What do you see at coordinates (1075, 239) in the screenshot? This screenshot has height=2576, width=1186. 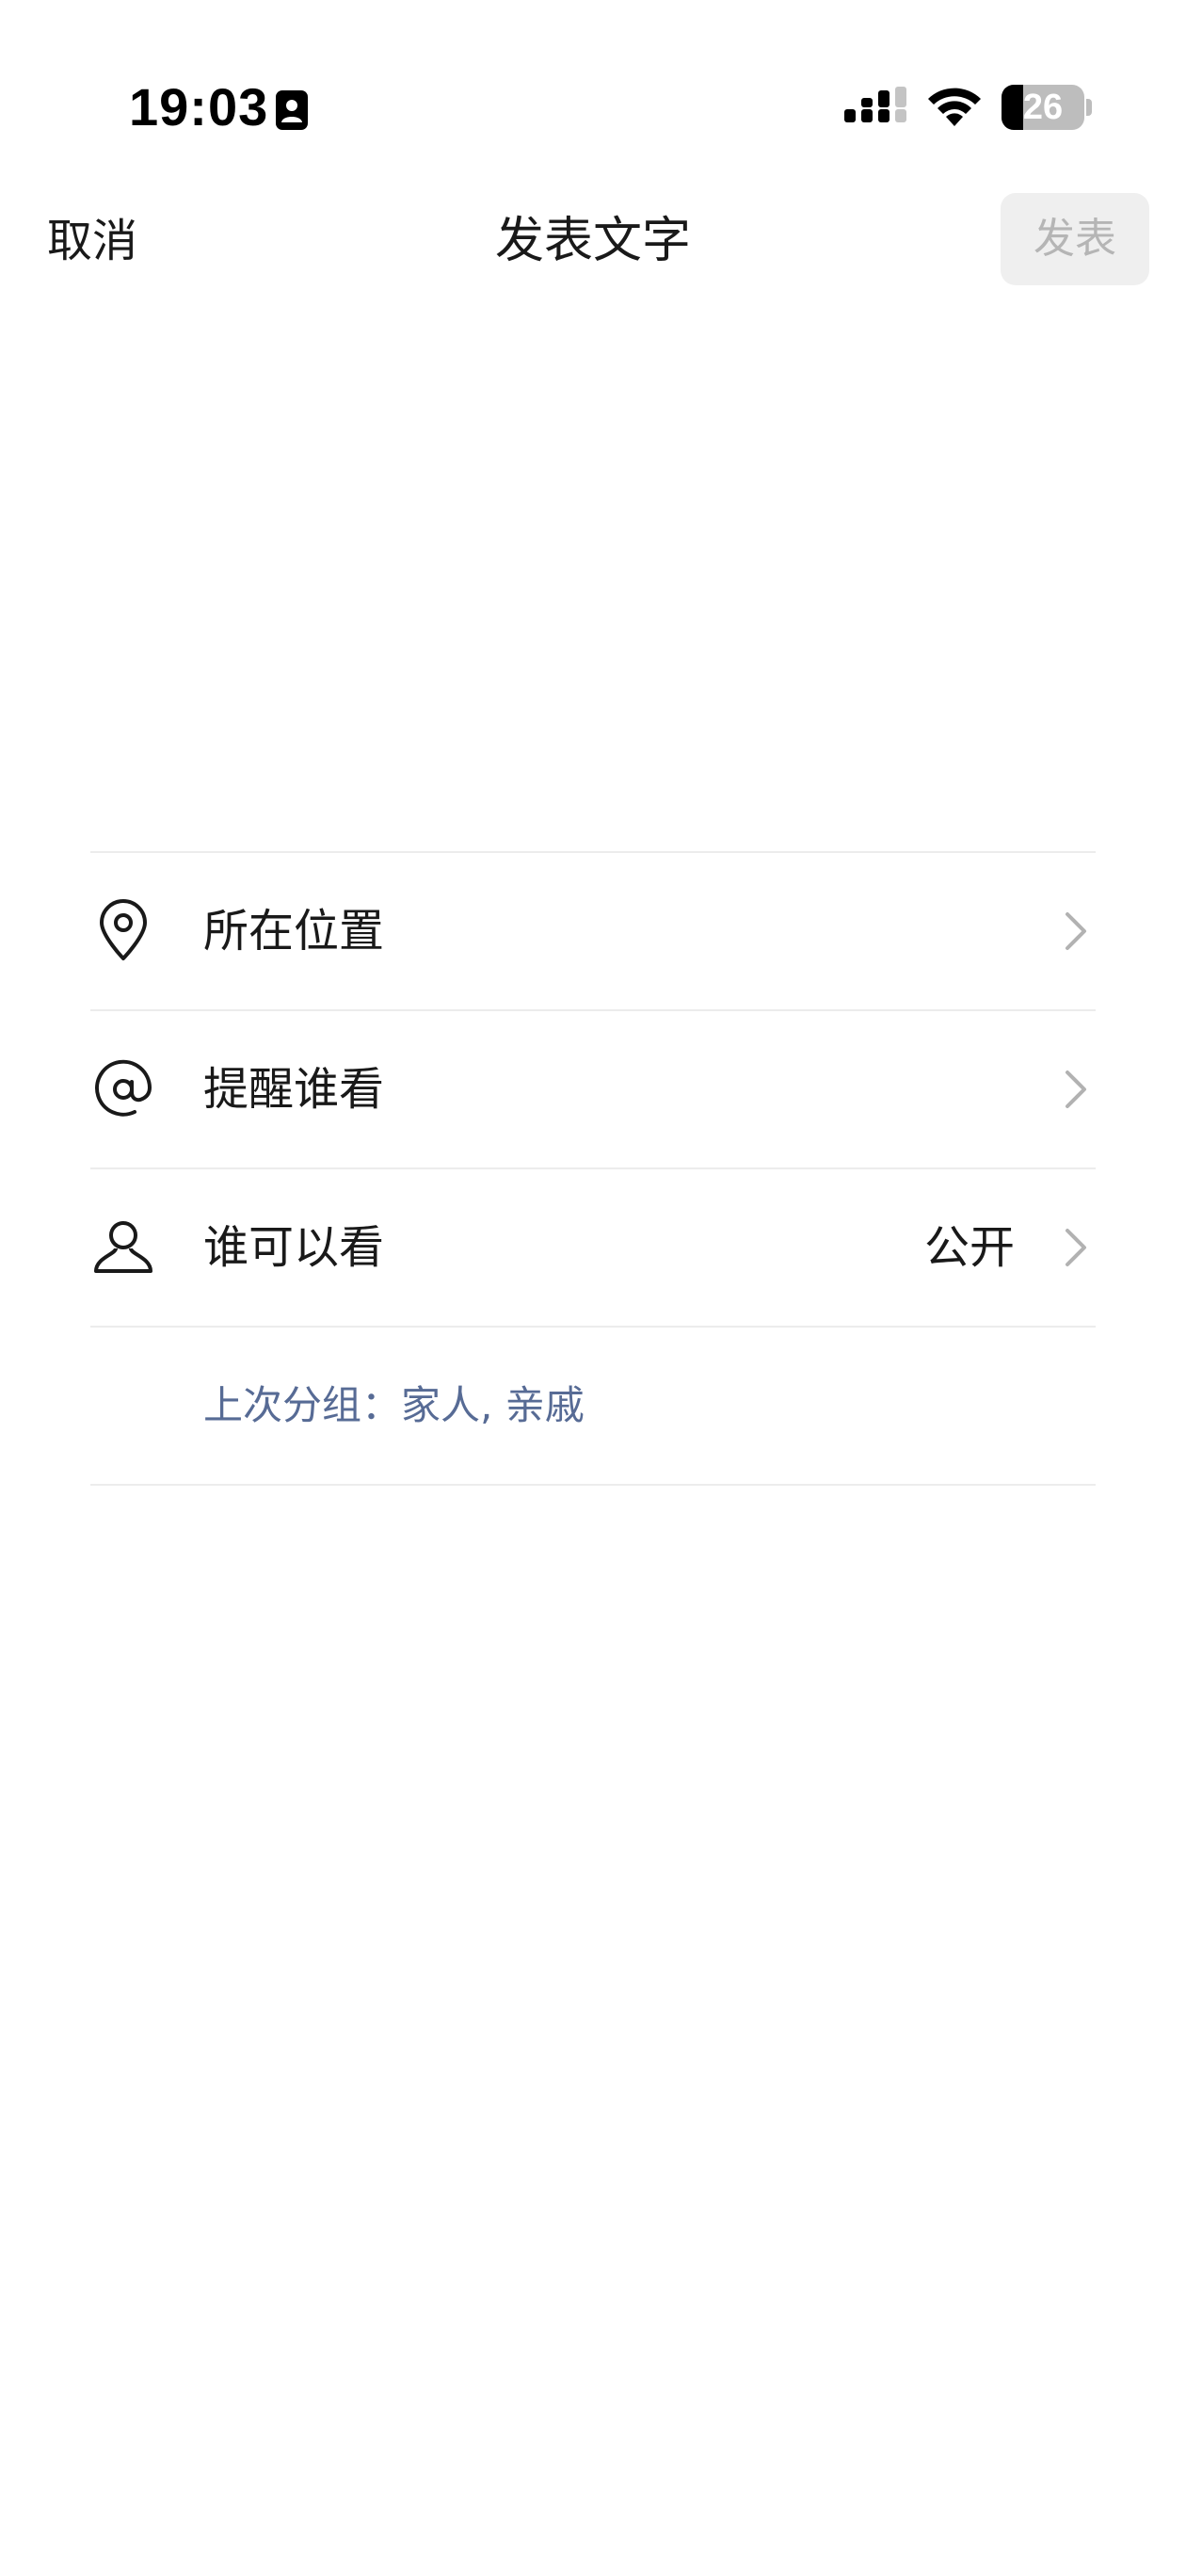 I see `publish-button: 发表` at bounding box center [1075, 239].